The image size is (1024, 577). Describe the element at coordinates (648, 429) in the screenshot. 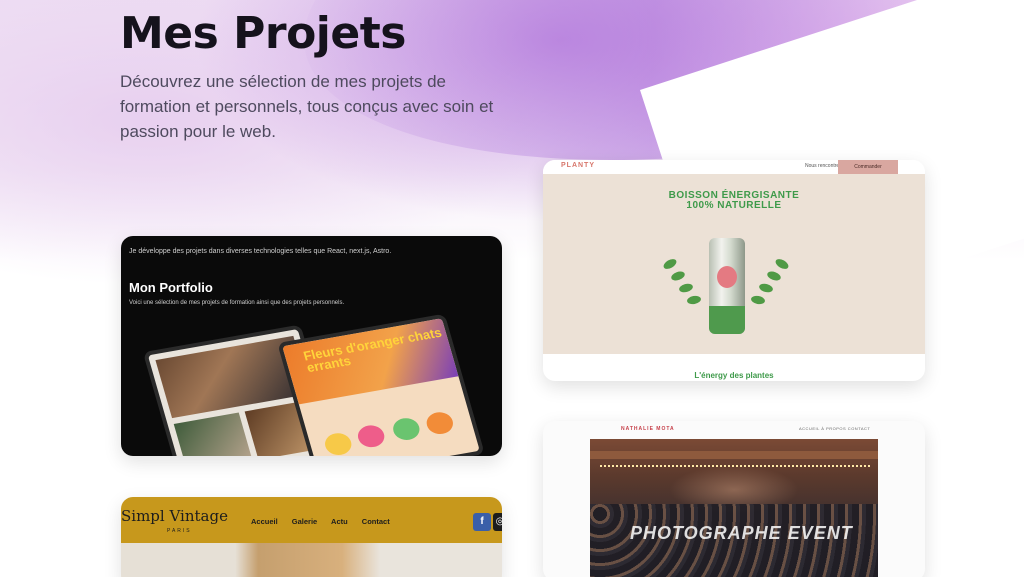

I see `photographer-name: NATHALIE MOTA` at that location.